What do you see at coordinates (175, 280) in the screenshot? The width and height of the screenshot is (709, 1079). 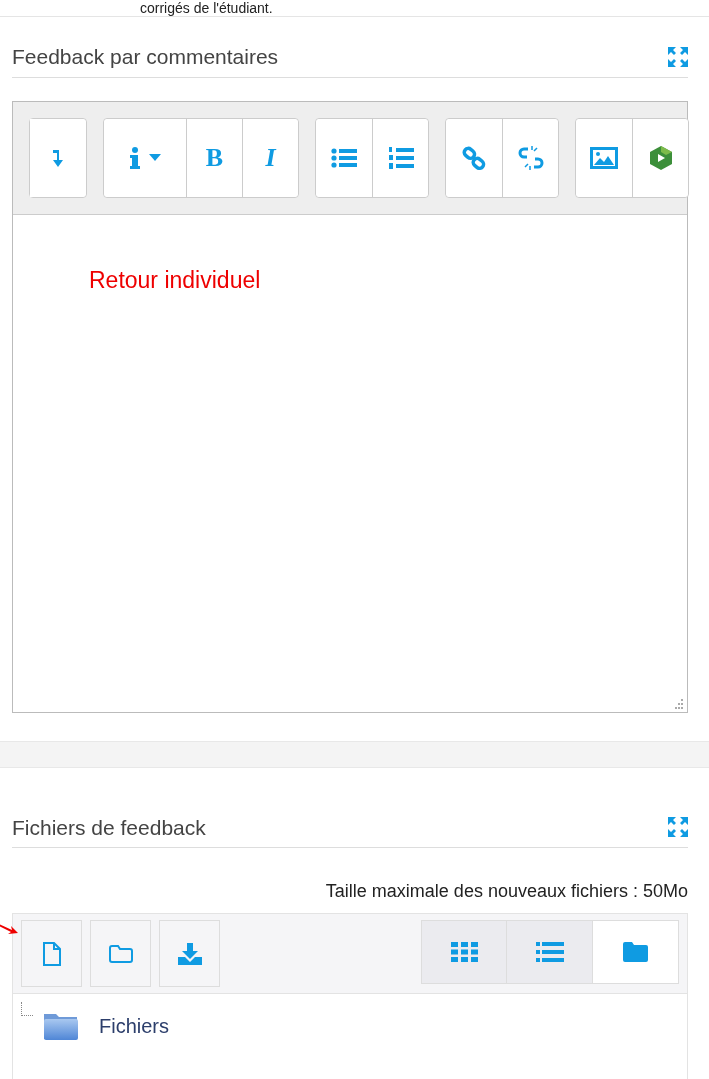 I see `editor-text: Retour individuel` at bounding box center [175, 280].